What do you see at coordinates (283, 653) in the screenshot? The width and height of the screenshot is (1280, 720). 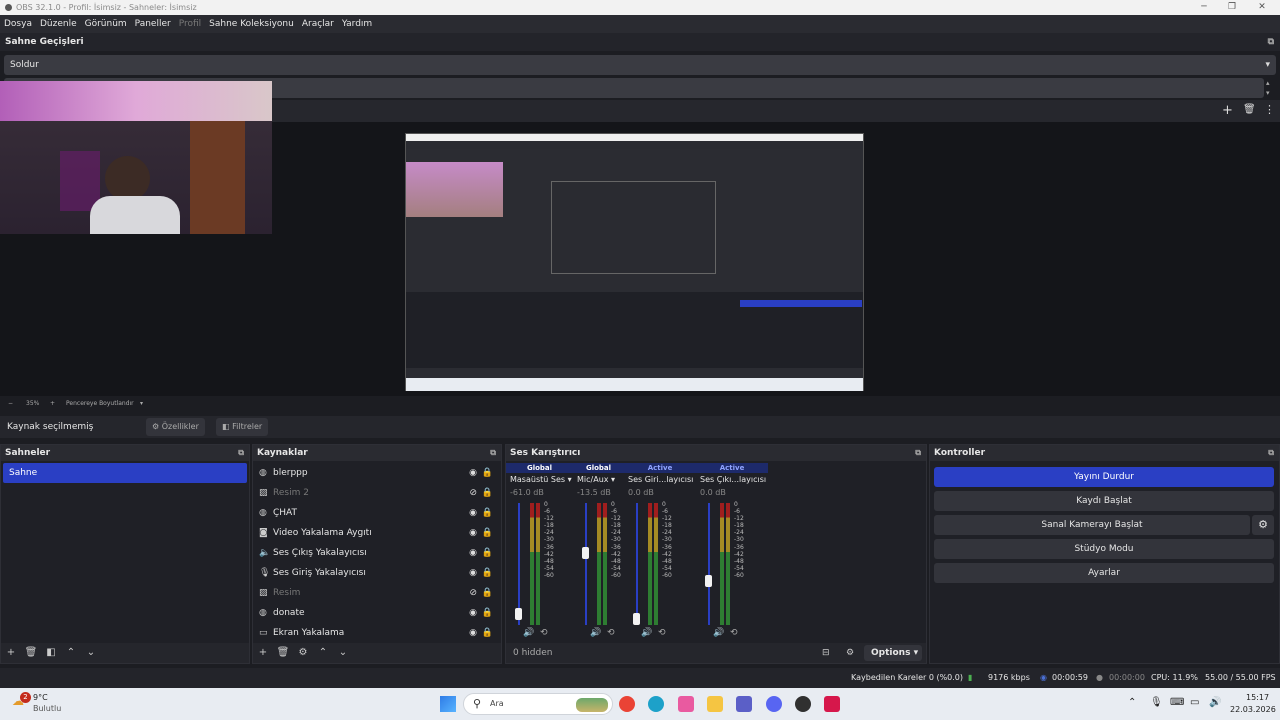 I see `remove-source-button: 🗑` at bounding box center [283, 653].